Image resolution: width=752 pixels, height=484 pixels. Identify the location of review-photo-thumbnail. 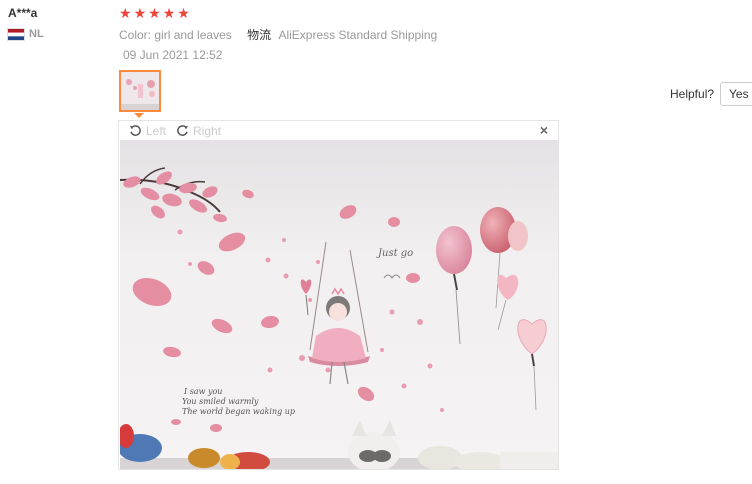
(140, 91).